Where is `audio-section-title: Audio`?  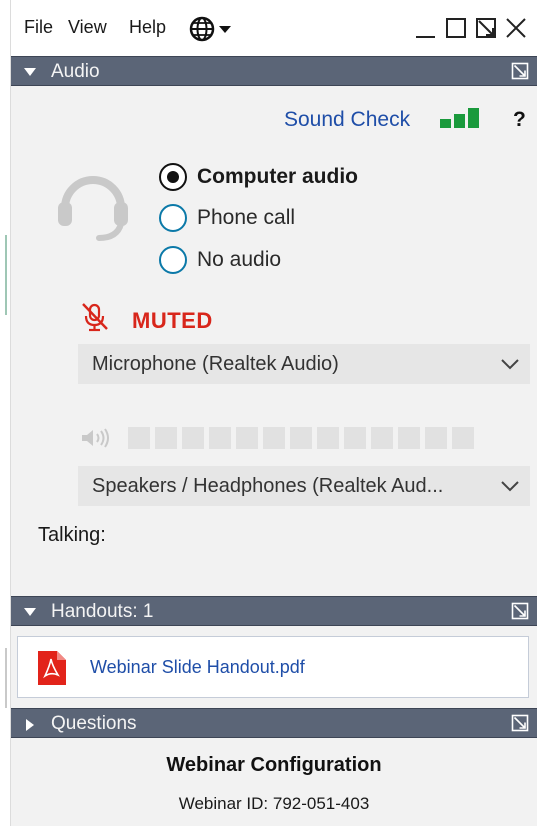 audio-section-title: Audio is located at coordinates (75, 71).